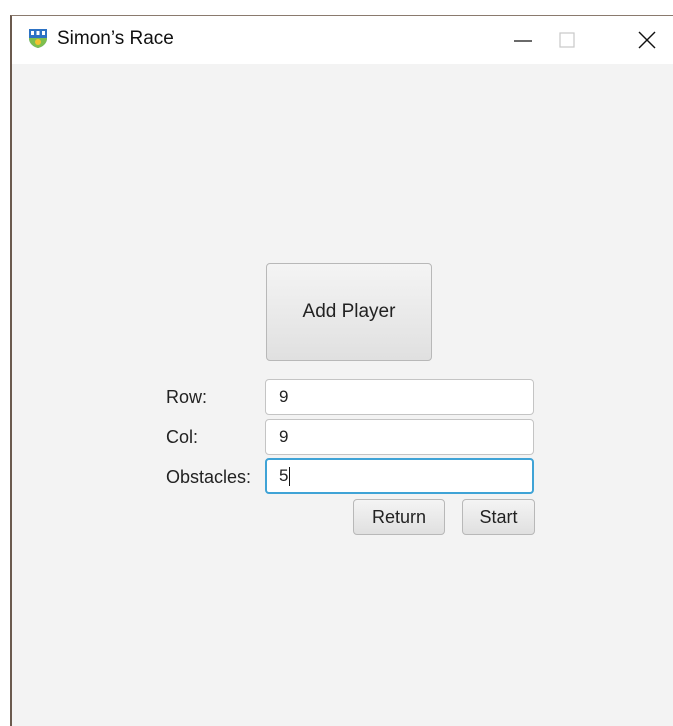 Image resolution: width=673 pixels, height=726 pixels. I want to click on text-caret, so click(290, 477).